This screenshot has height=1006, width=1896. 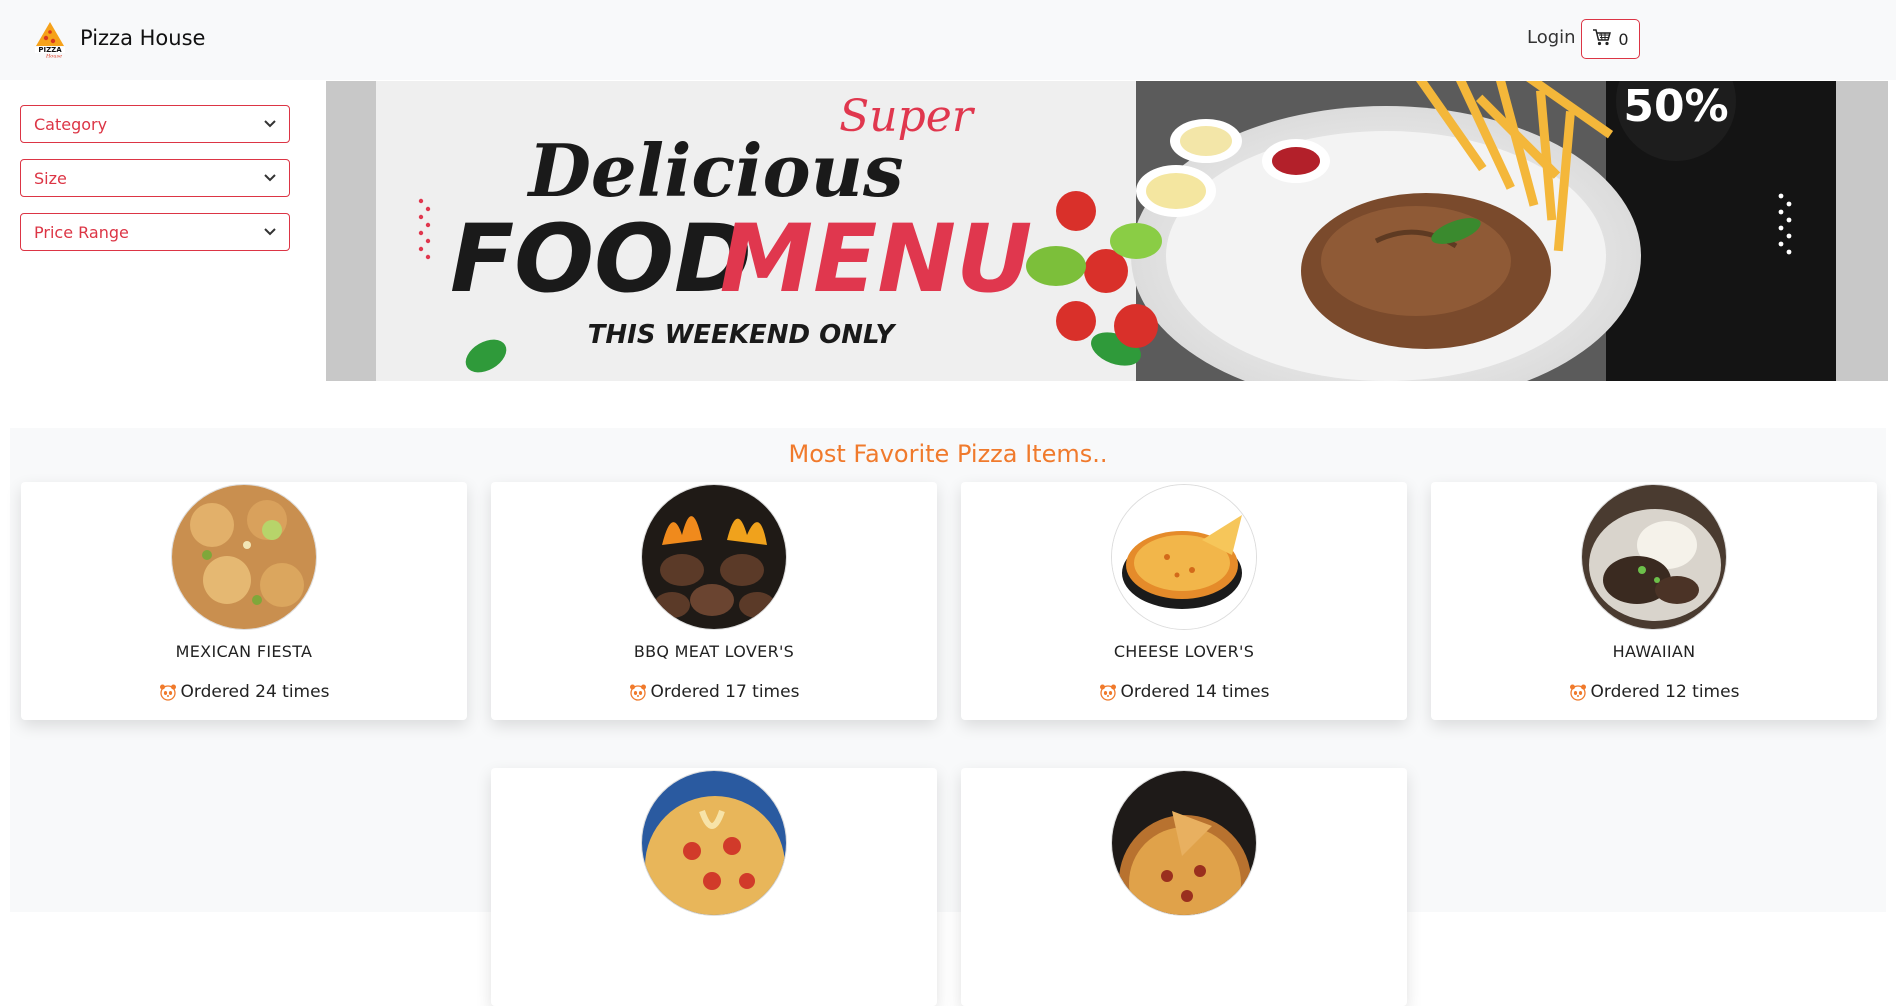 I want to click on pizza-logo-icon: PIZZA House, so click(x=50, y=40).